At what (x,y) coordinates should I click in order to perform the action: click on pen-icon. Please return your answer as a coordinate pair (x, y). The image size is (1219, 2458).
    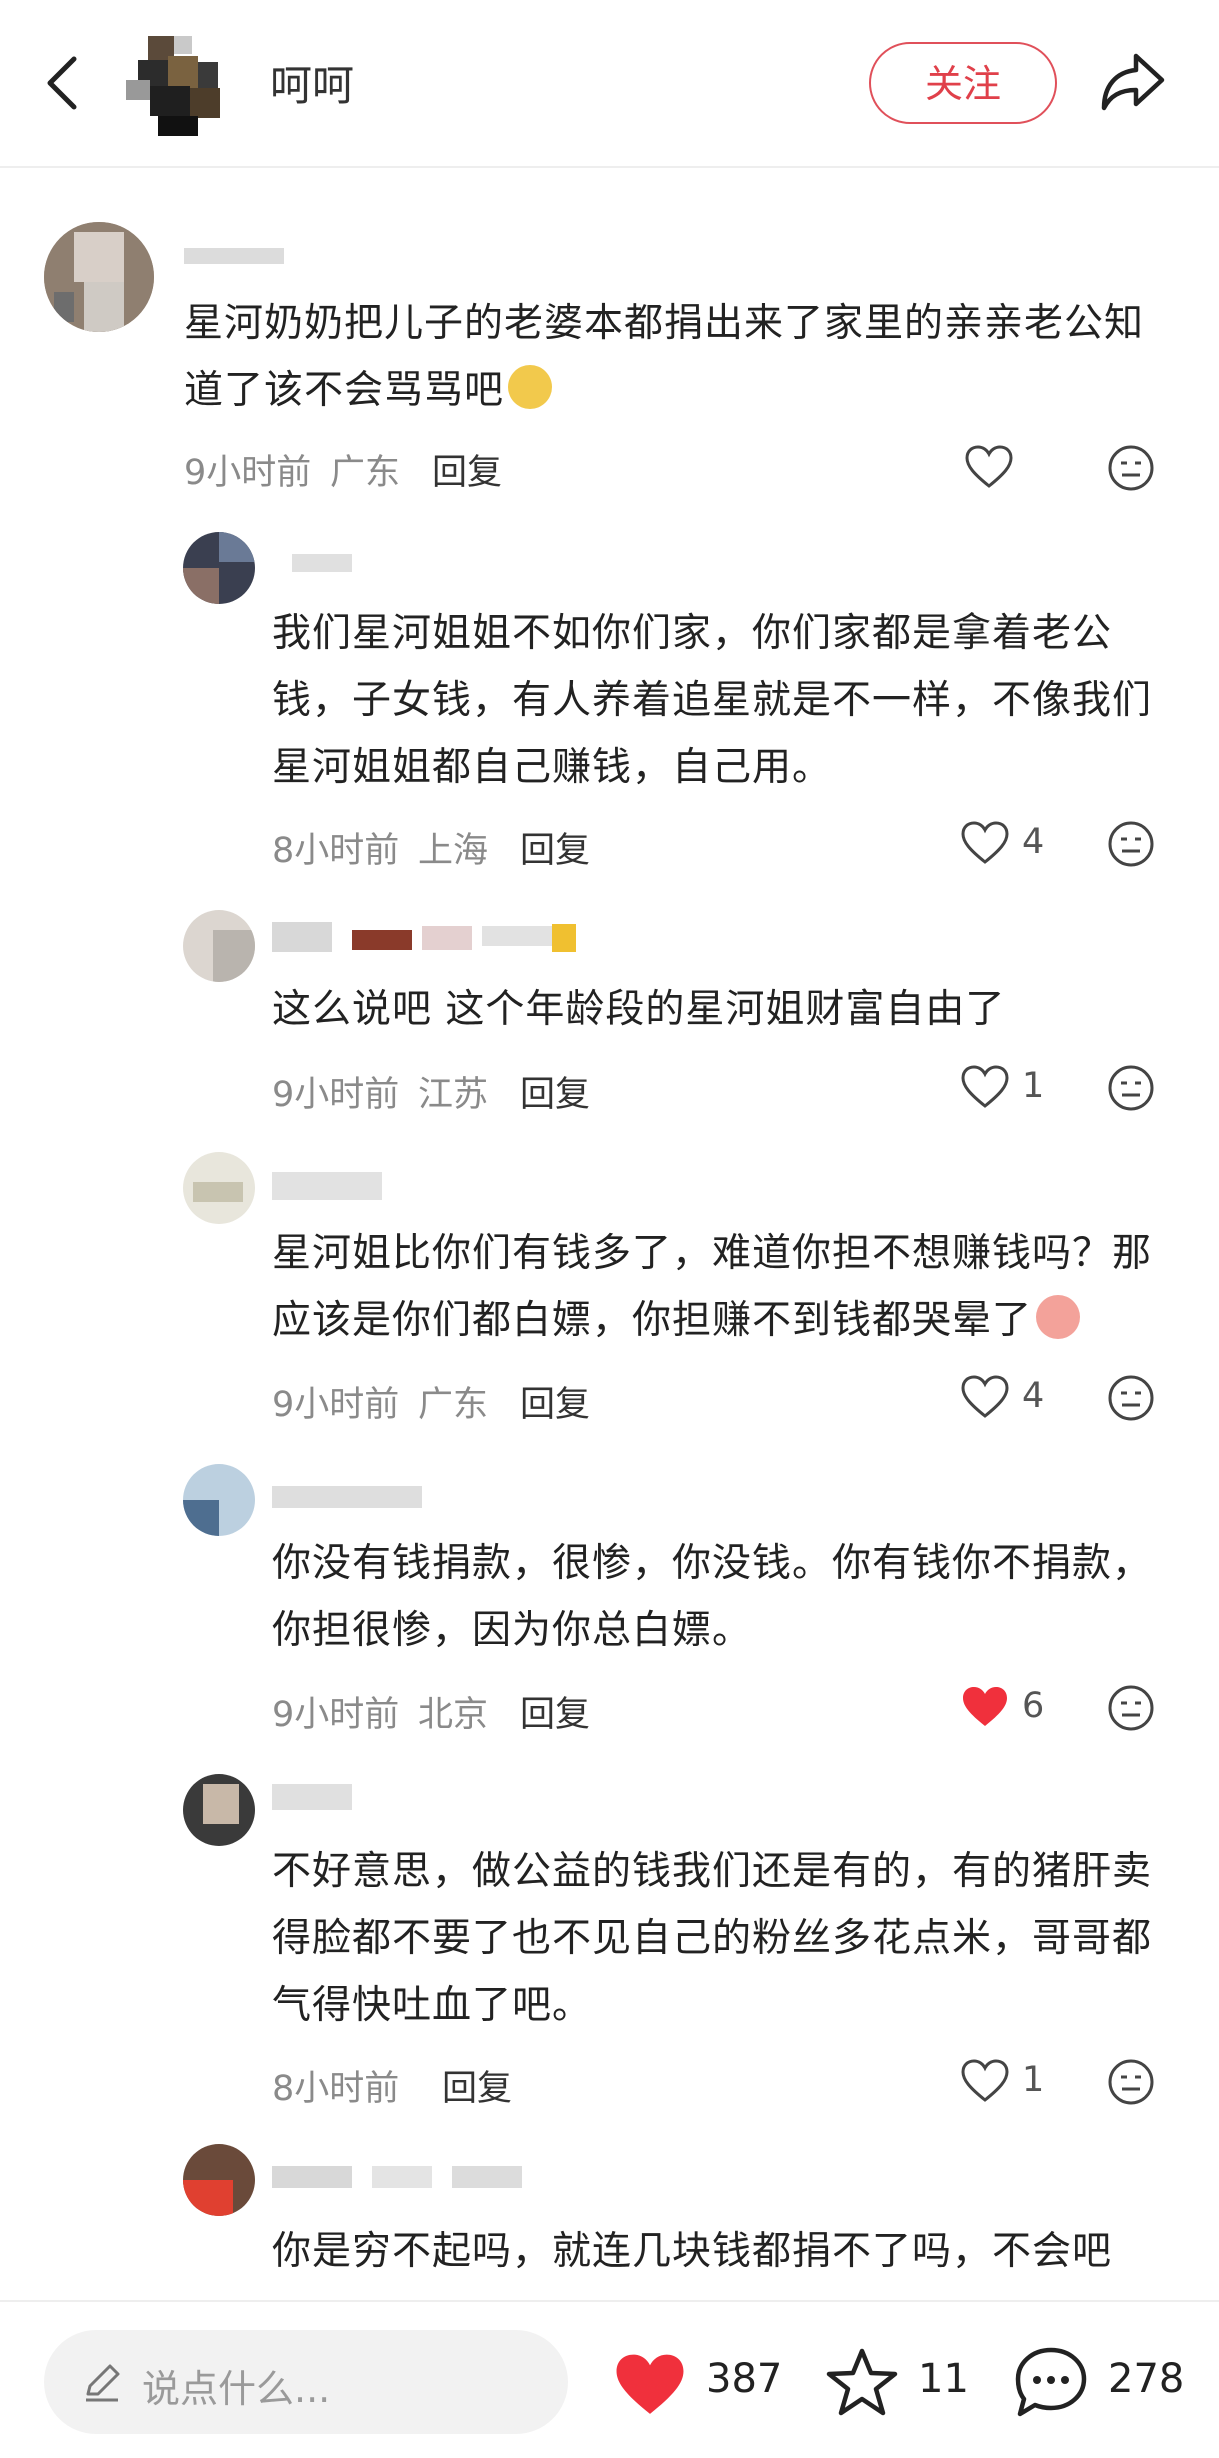
    Looking at the image, I should click on (103, 2383).